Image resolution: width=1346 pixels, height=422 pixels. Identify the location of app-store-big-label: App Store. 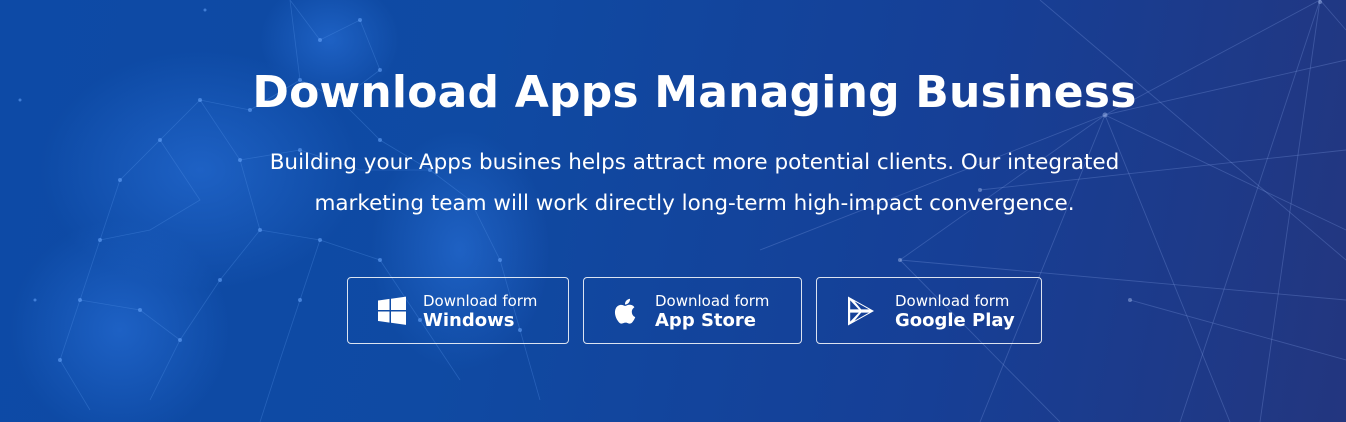
(705, 320).